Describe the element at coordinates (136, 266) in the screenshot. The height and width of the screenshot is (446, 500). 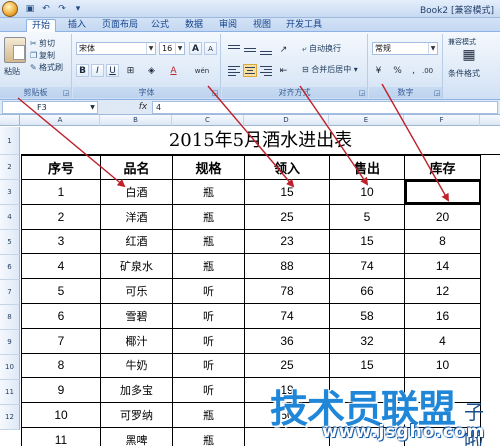
I see `table-cell: 矿泉水` at that location.